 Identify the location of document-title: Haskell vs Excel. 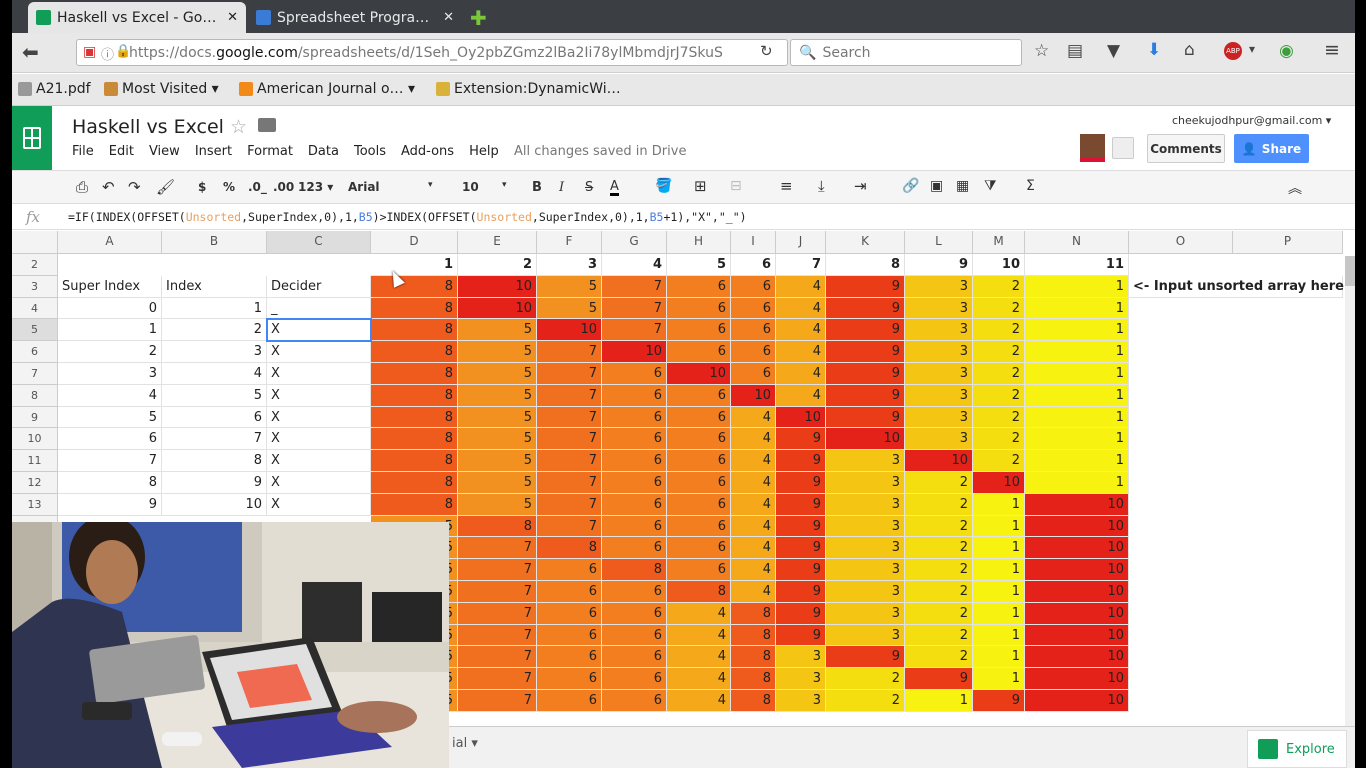
(148, 127).